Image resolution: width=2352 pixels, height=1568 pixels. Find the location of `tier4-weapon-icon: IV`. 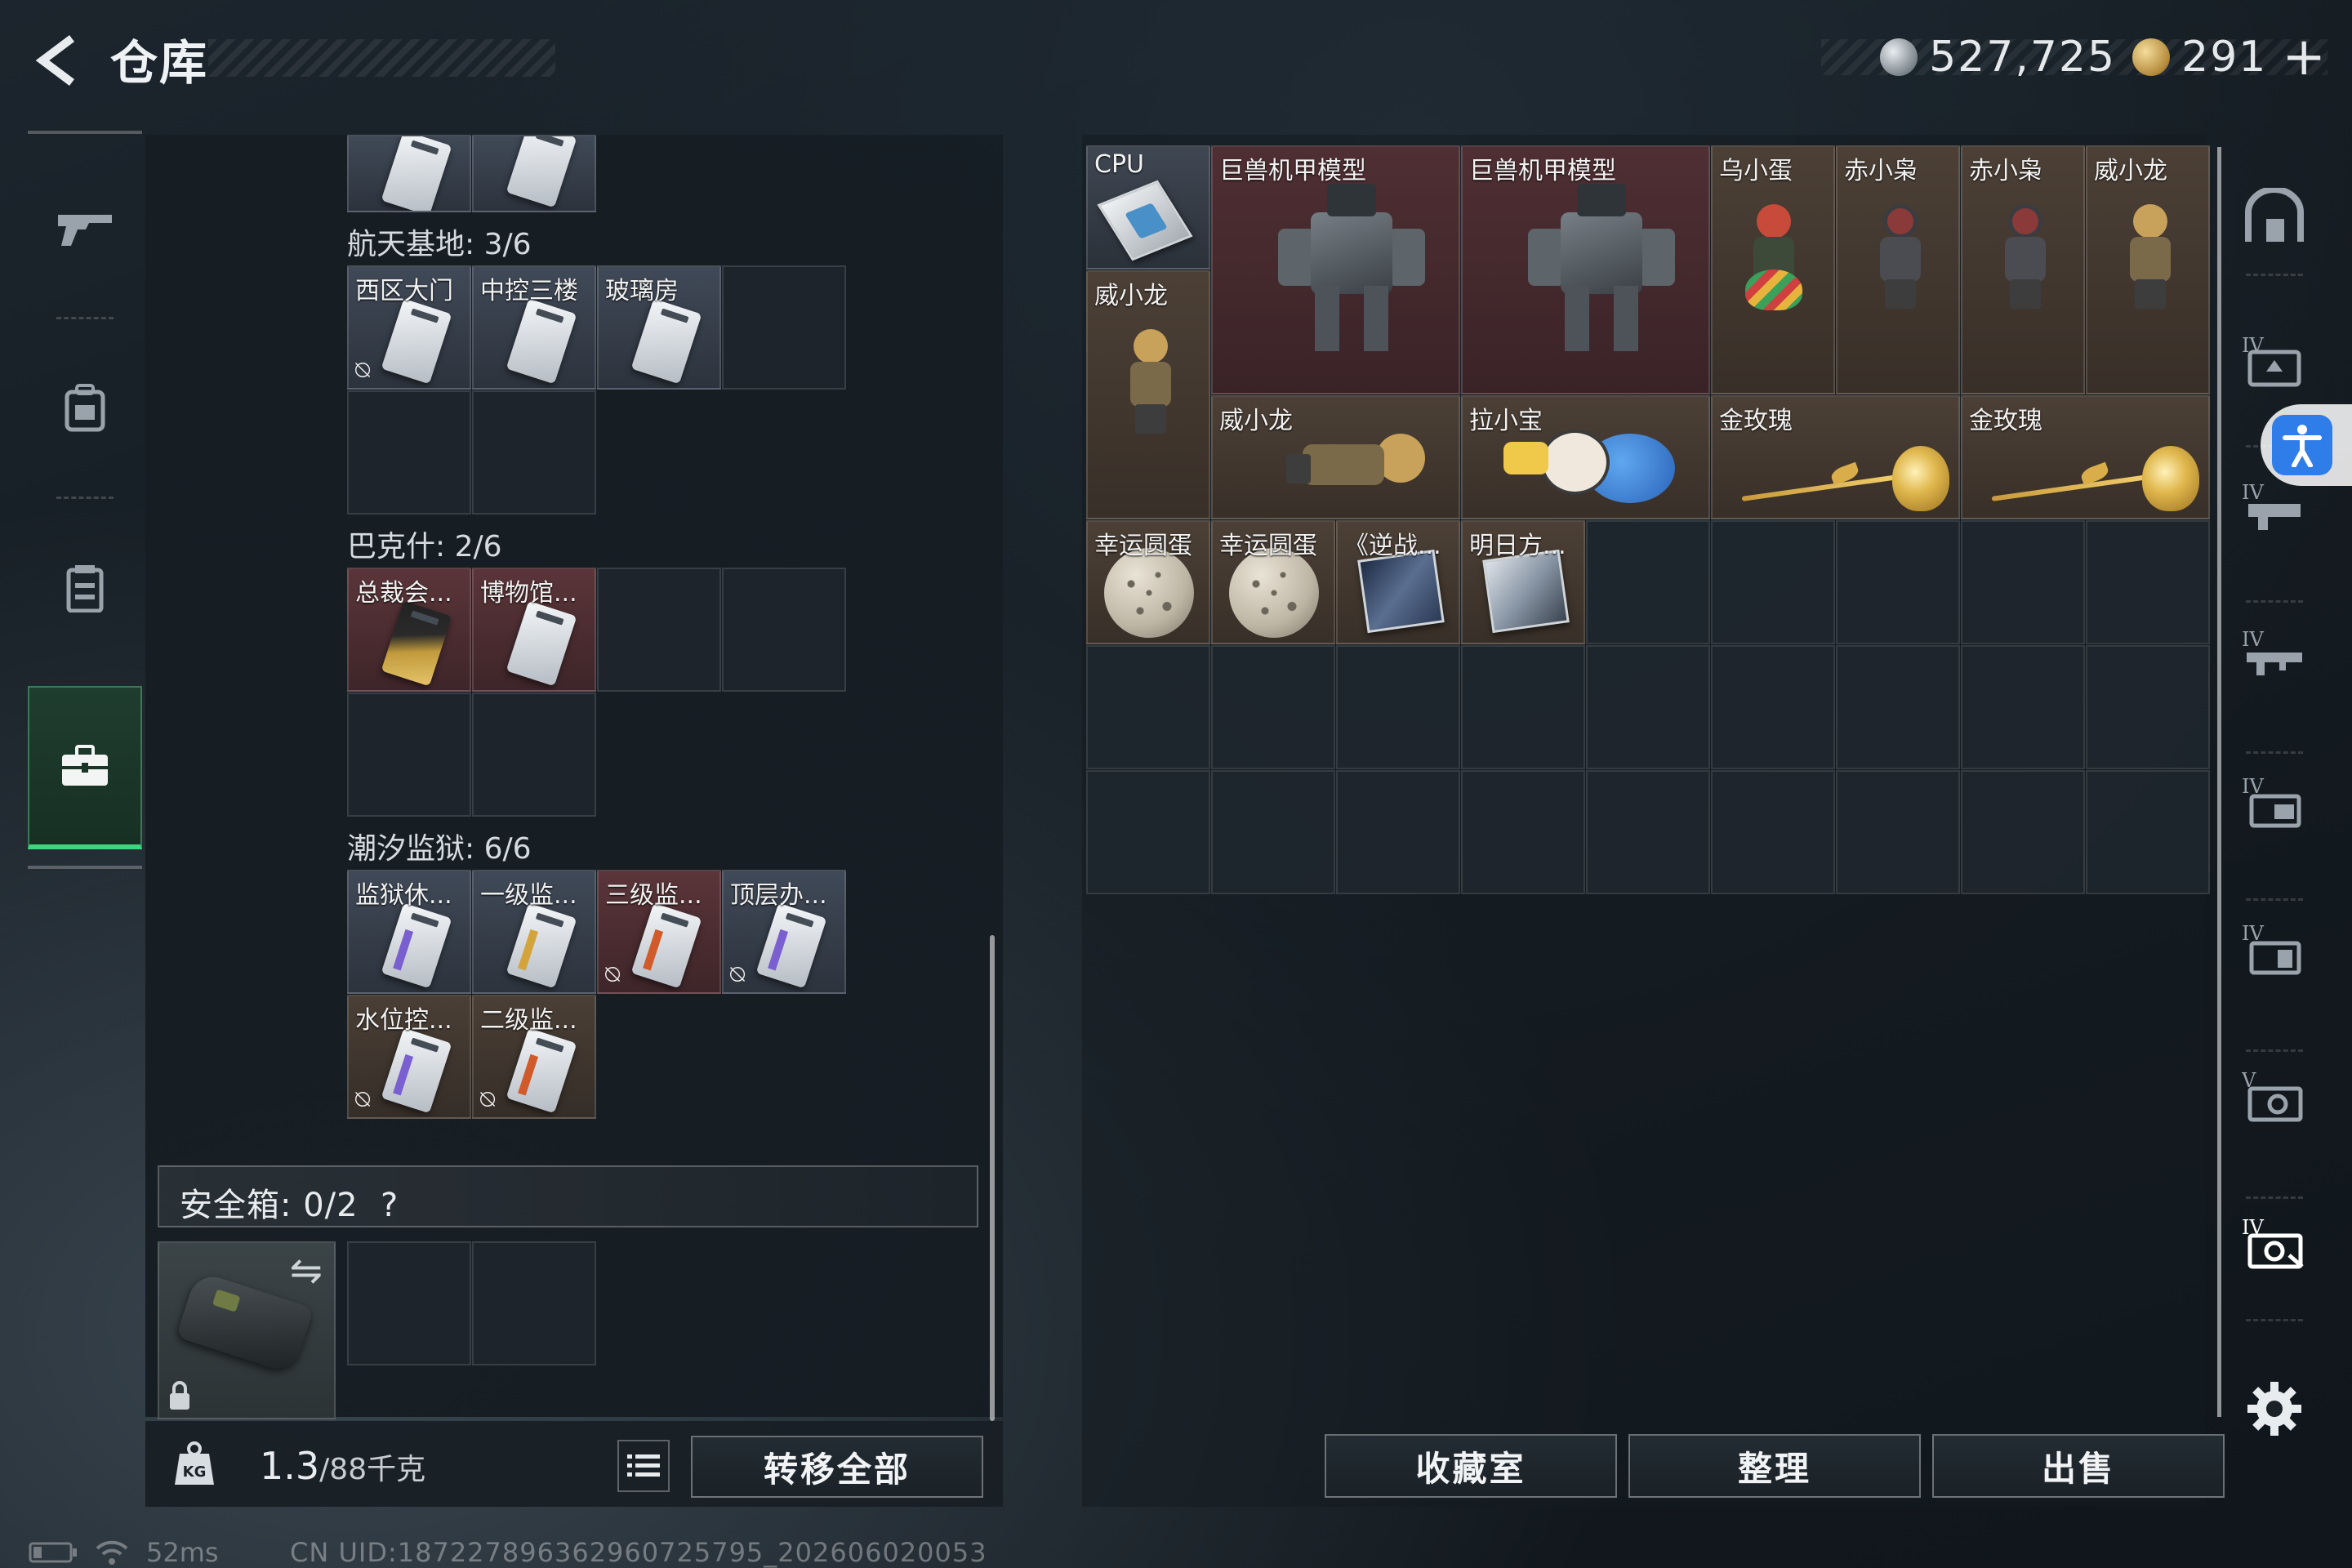

tier4-weapon-icon: IV is located at coordinates (2271, 360).